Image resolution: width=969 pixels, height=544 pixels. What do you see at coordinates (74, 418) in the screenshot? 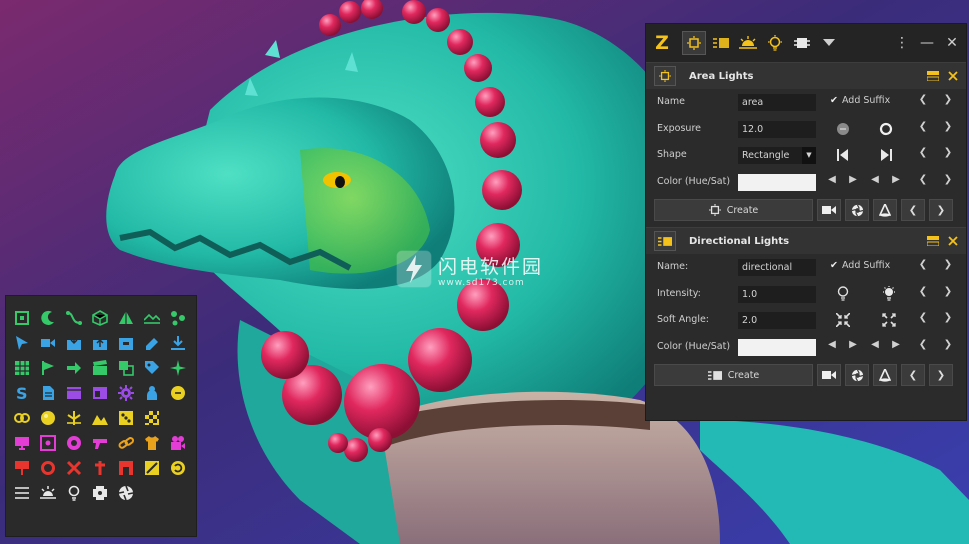
I see `light-spread-icon` at bounding box center [74, 418].